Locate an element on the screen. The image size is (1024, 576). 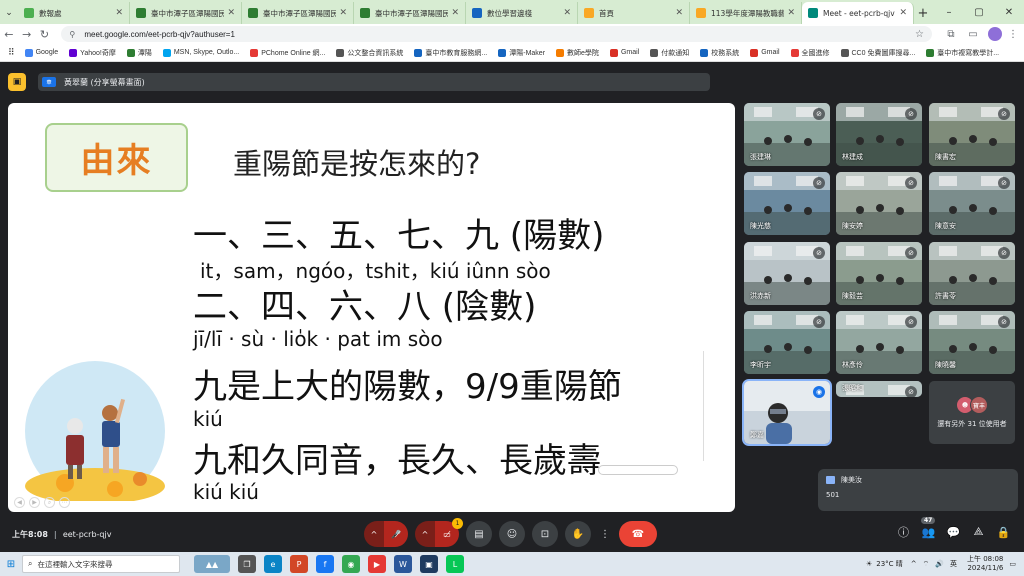
bookmark-item: 數師e學院 is located at coordinates (577, 53).